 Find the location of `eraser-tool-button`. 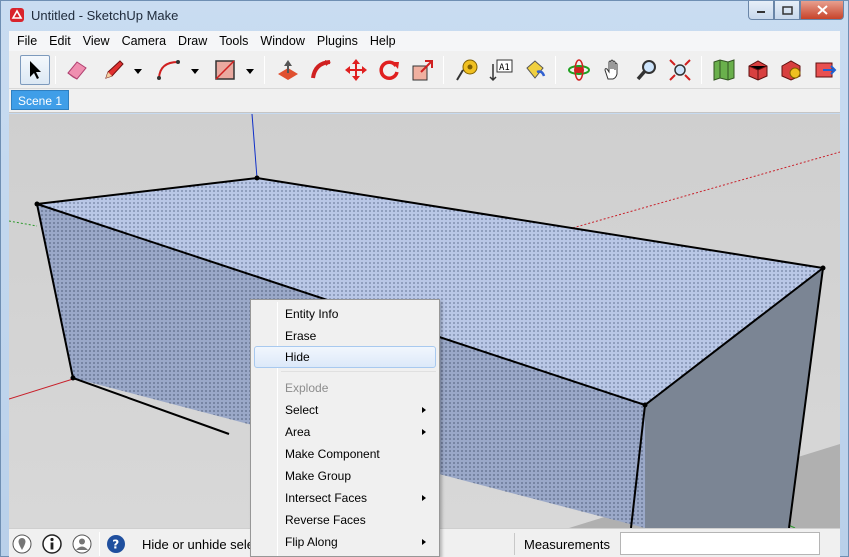

eraser-tool-button is located at coordinates (77, 70).